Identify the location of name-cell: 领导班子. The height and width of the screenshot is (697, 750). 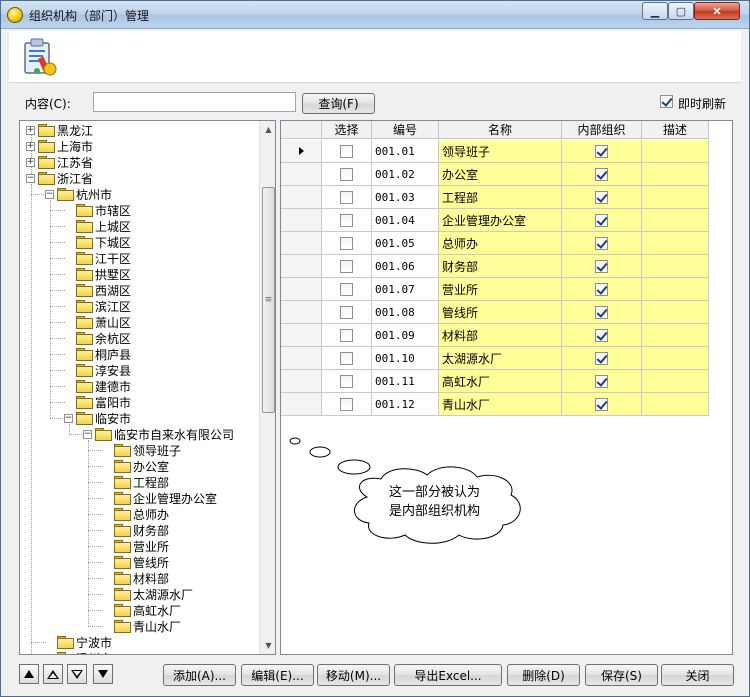
(500, 151).